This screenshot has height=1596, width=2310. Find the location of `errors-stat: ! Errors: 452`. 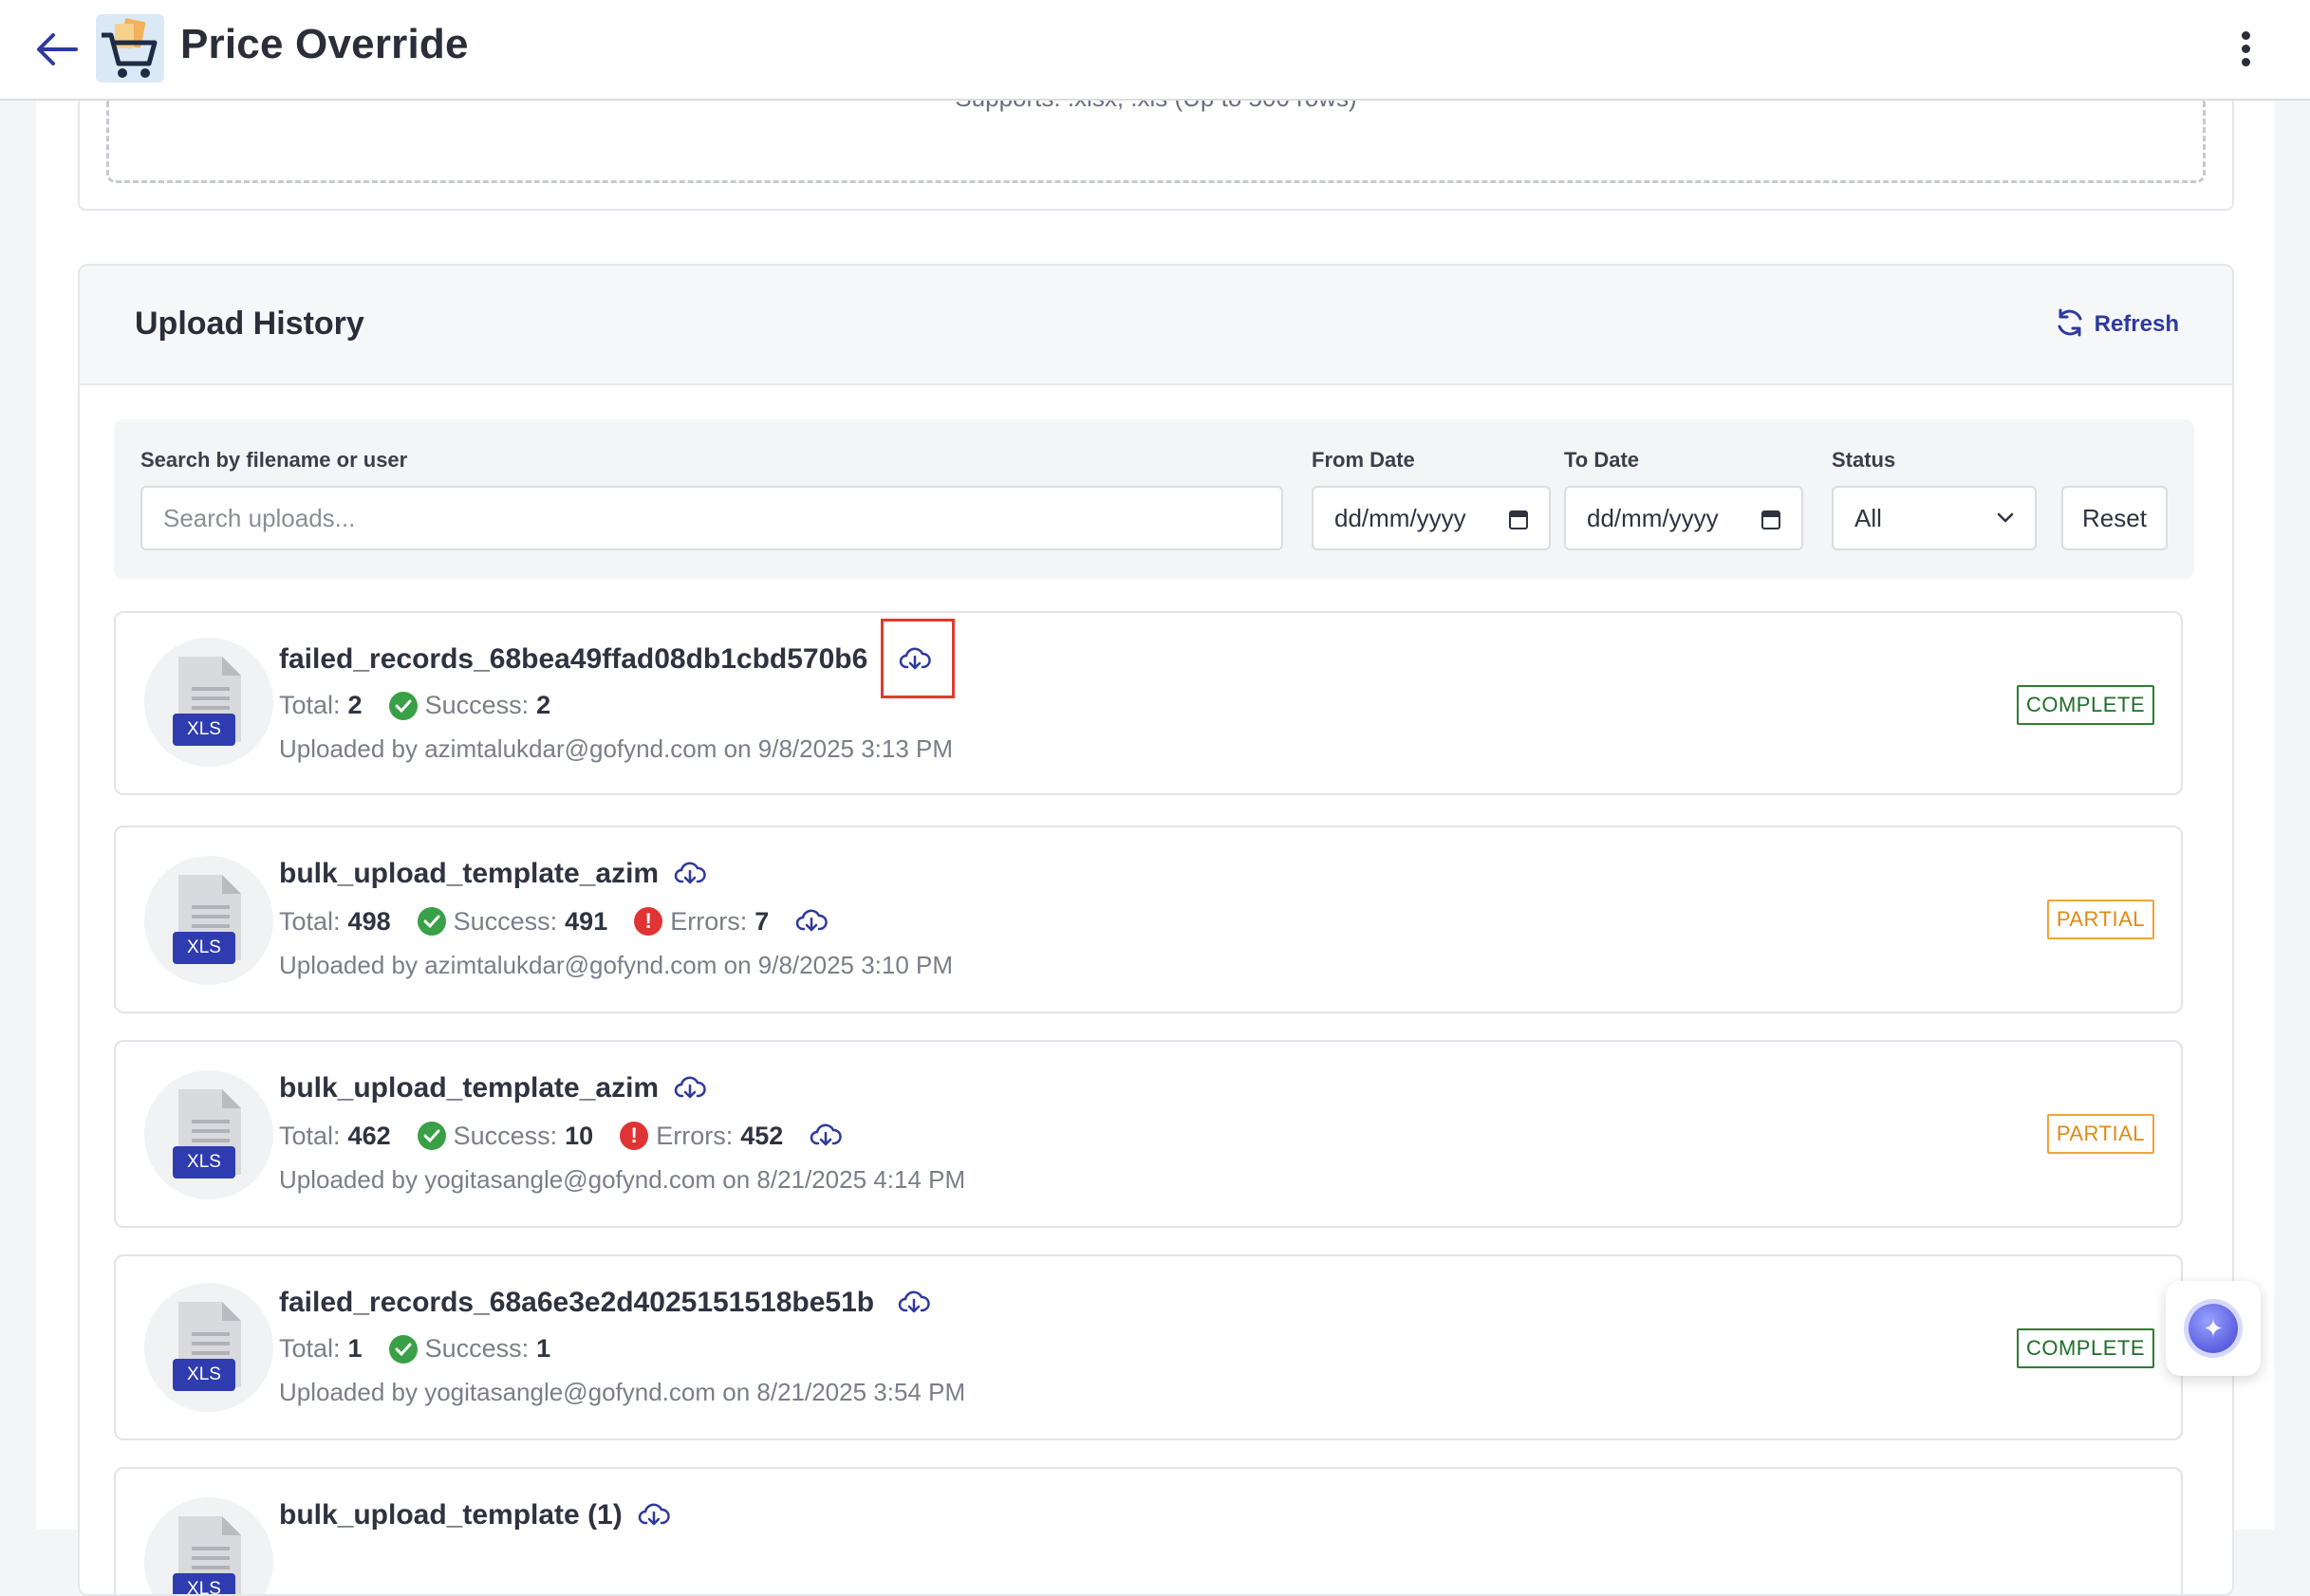

errors-stat: ! Errors: 452 is located at coordinates (701, 1136).